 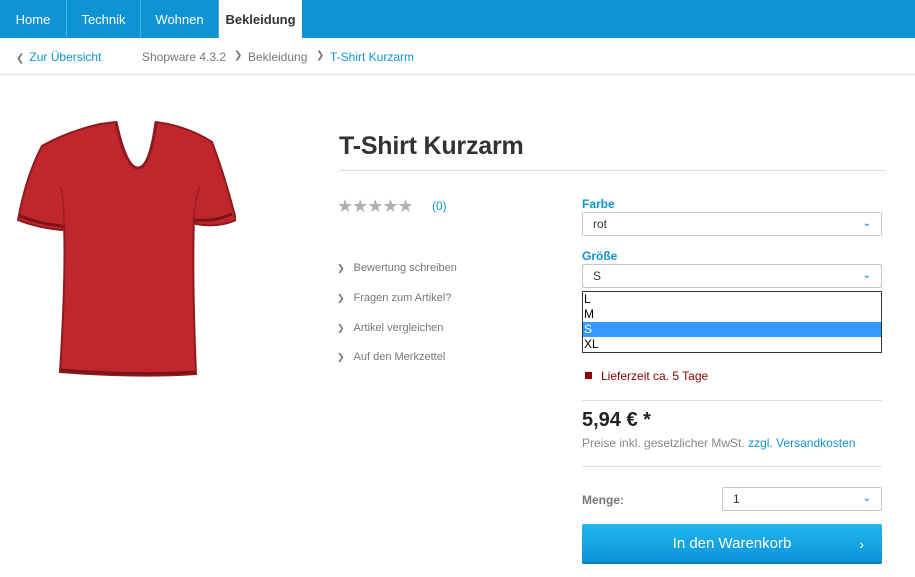 I want to click on product-price: 5,94 € *, so click(x=616, y=420).